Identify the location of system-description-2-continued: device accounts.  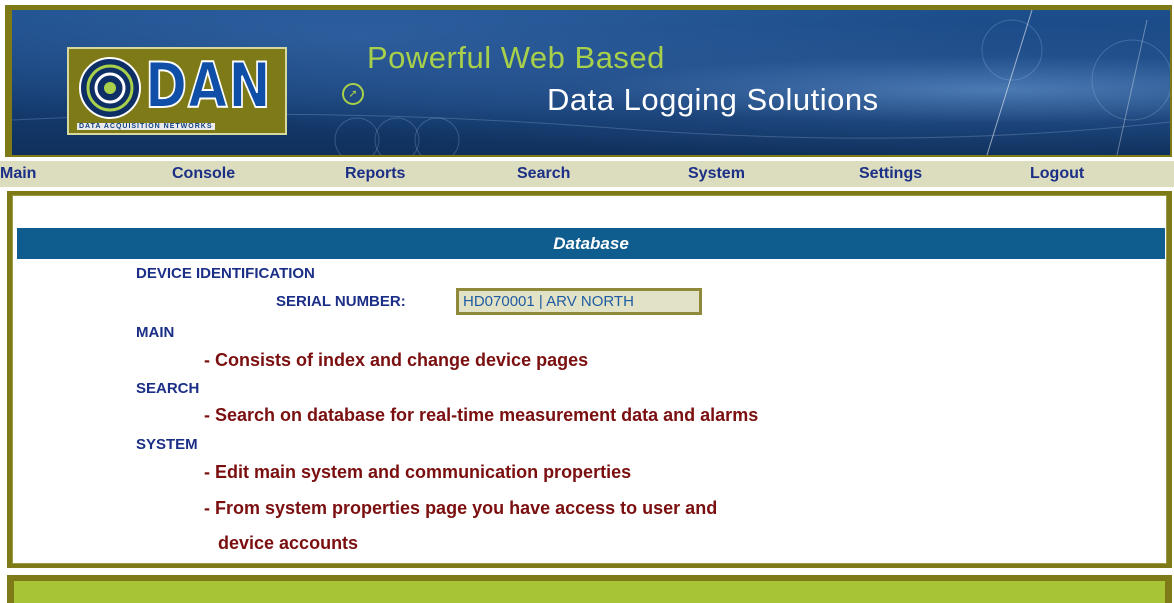
(288, 543).